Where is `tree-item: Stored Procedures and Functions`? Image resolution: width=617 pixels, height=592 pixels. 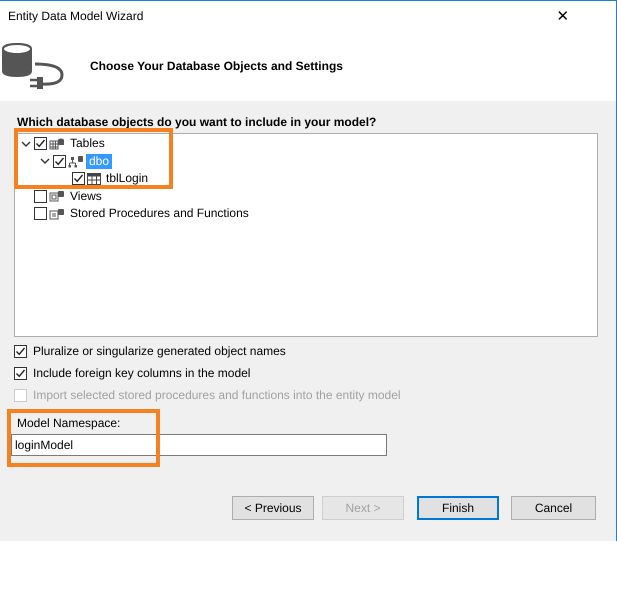
tree-item: Stored Procedures and Functions is located at coordinates (159, 214).